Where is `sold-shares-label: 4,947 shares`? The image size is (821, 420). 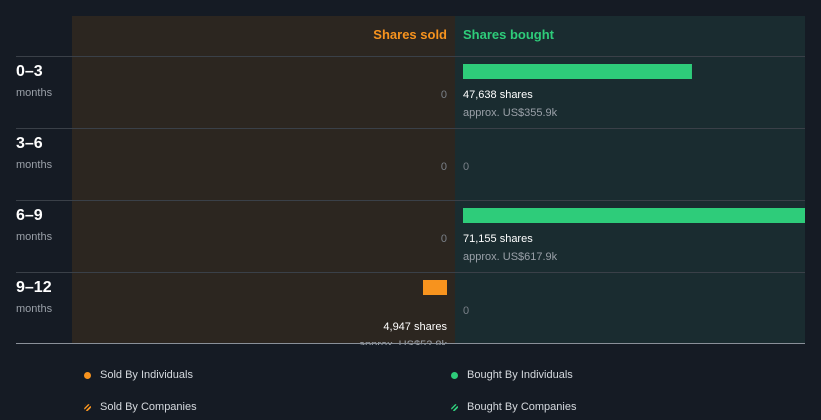
sold-shares-label: 4,947 shares is located at coordinates (415, 327).